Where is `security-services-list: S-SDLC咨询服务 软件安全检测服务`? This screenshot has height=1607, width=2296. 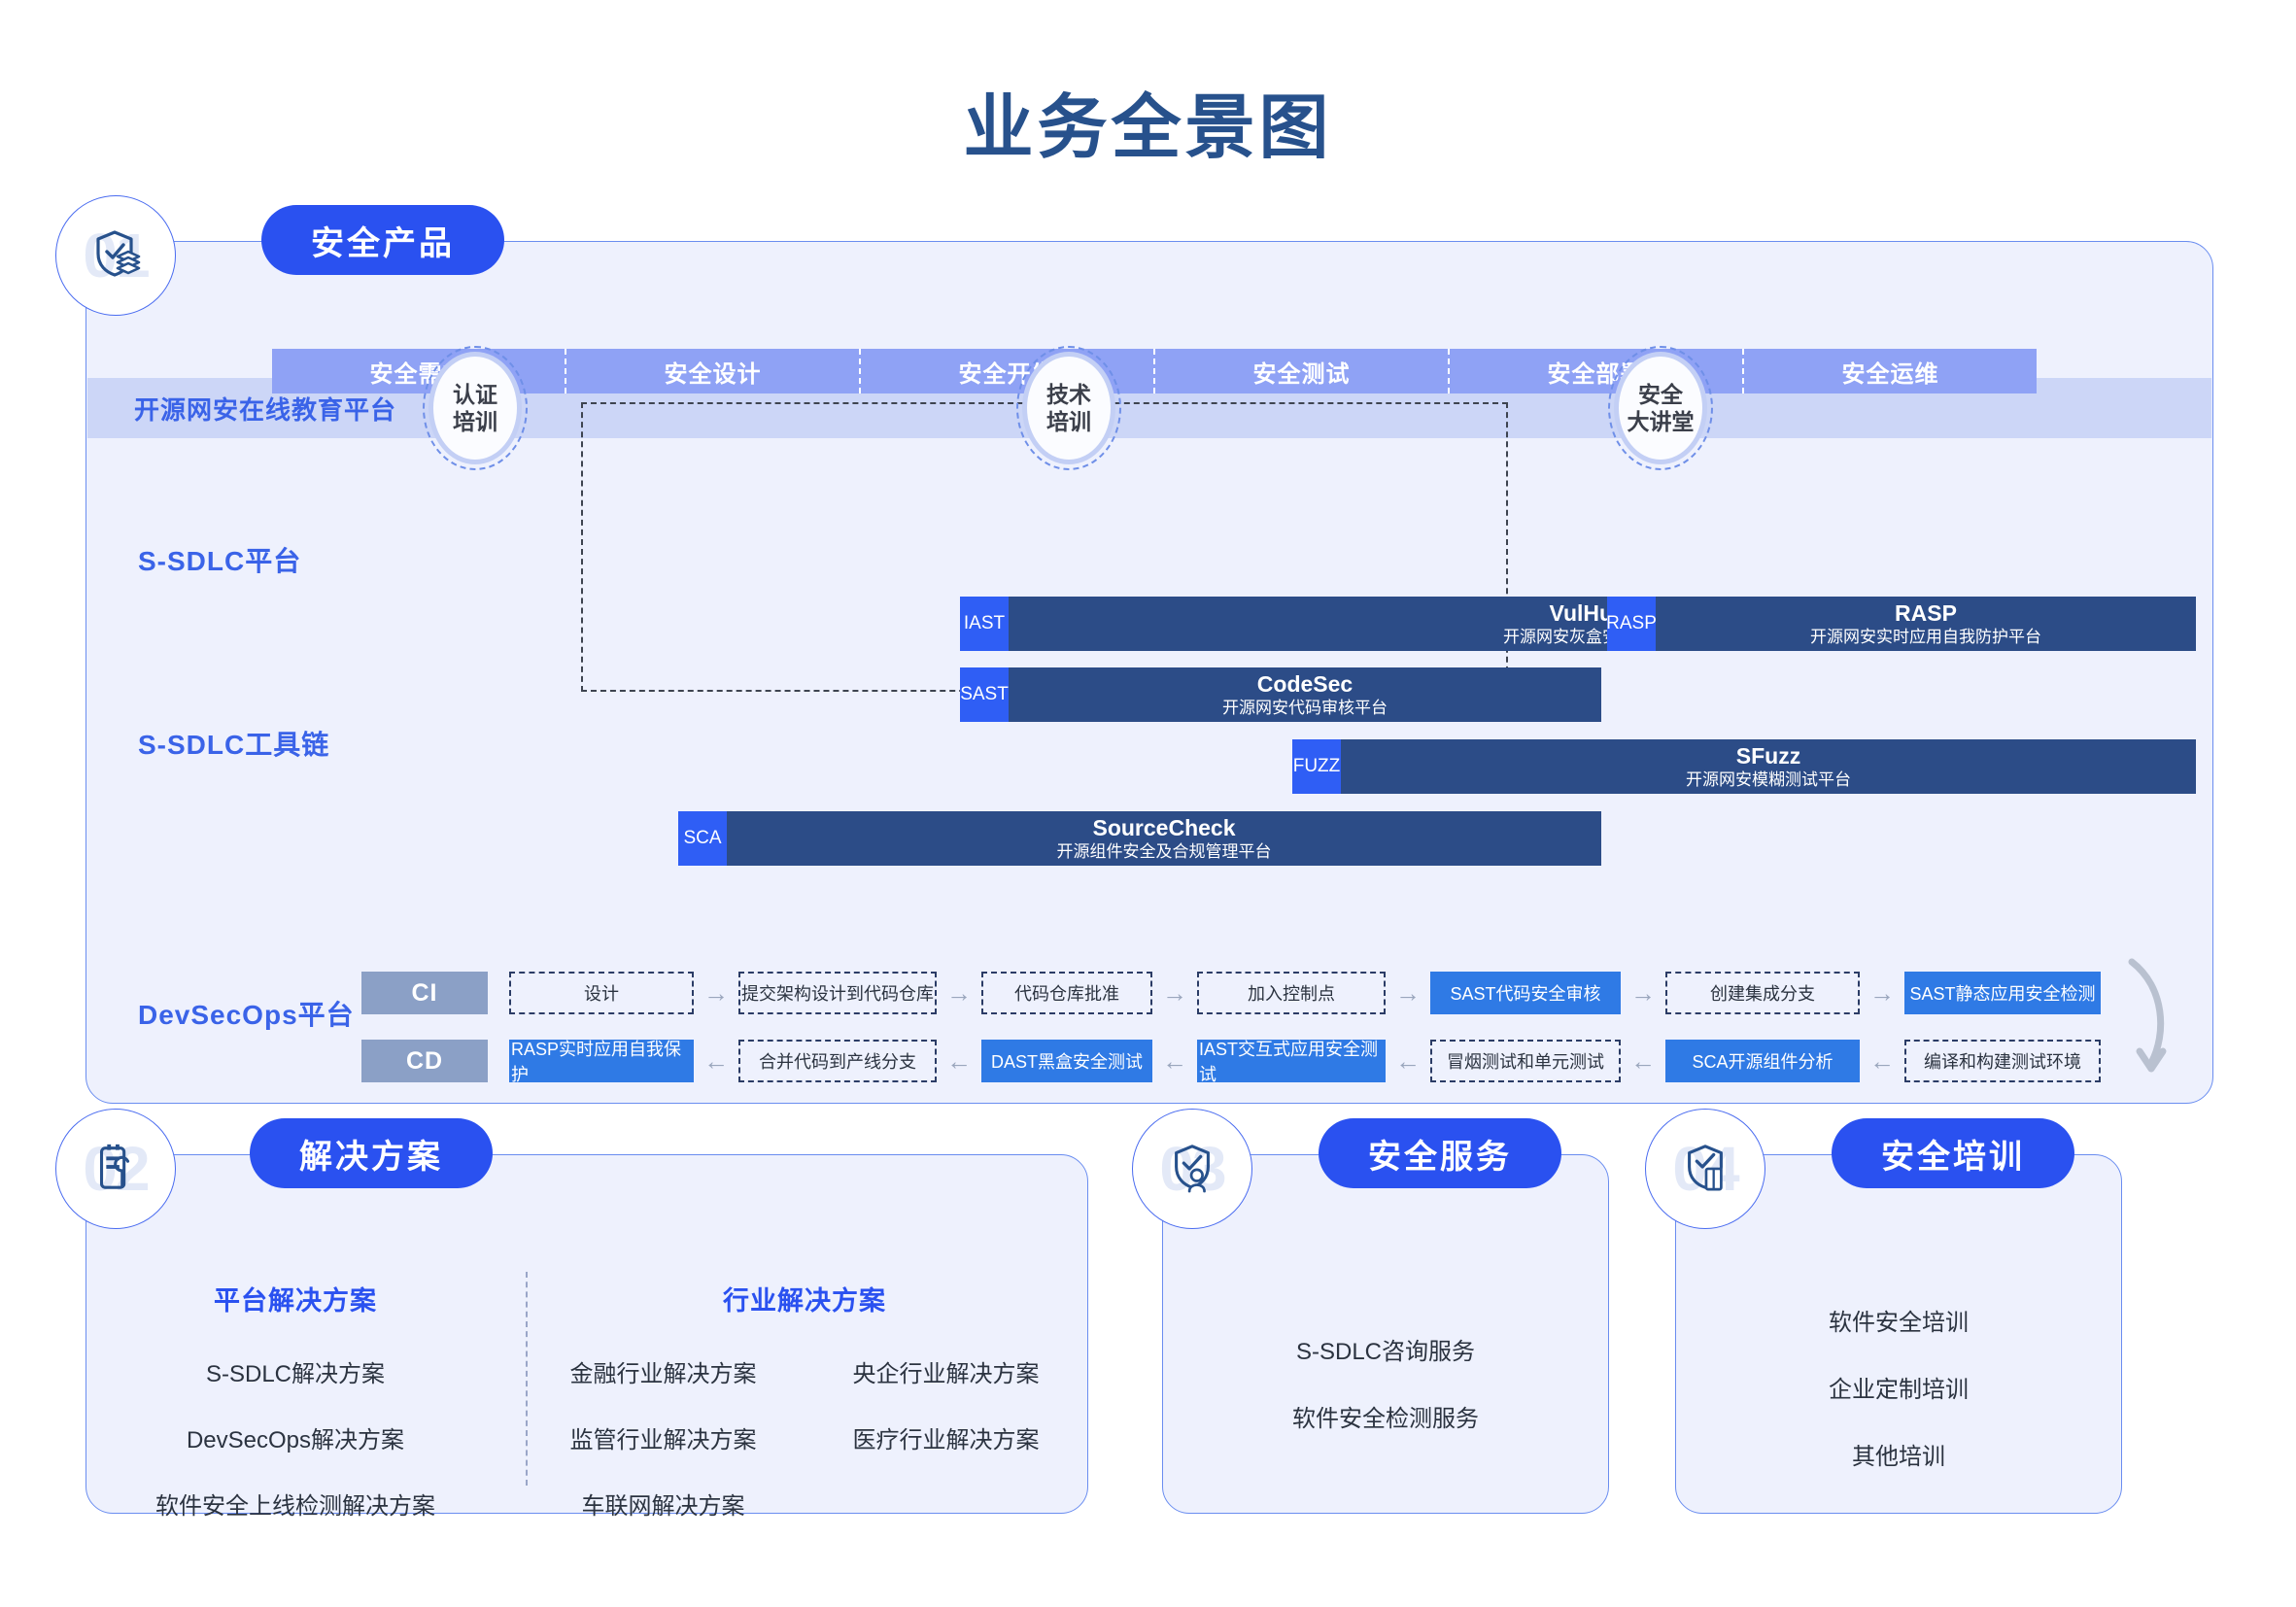 security-services-list: S-SDLC咨询服务 软件安全检测服务 is located at coordinates (1385, 1399).